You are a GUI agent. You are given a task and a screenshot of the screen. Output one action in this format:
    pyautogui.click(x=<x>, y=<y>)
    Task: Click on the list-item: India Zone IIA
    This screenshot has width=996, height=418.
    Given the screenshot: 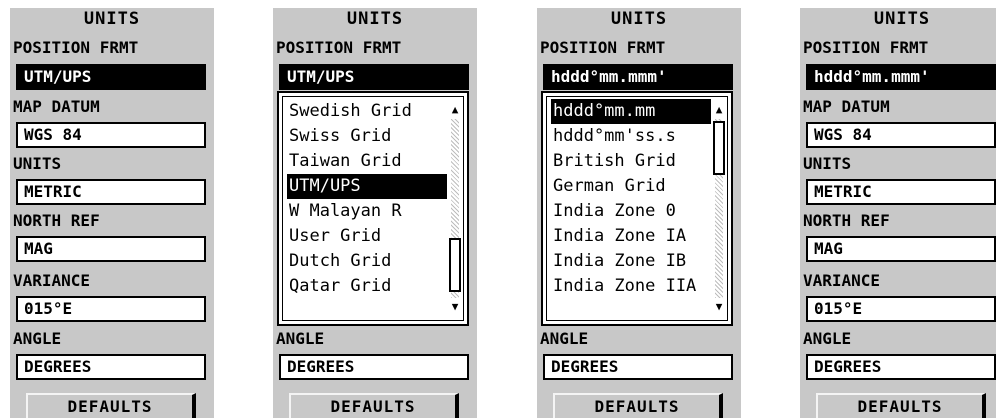 What is the action you would take?
    pyautogui.click(x=631, y=286)
    